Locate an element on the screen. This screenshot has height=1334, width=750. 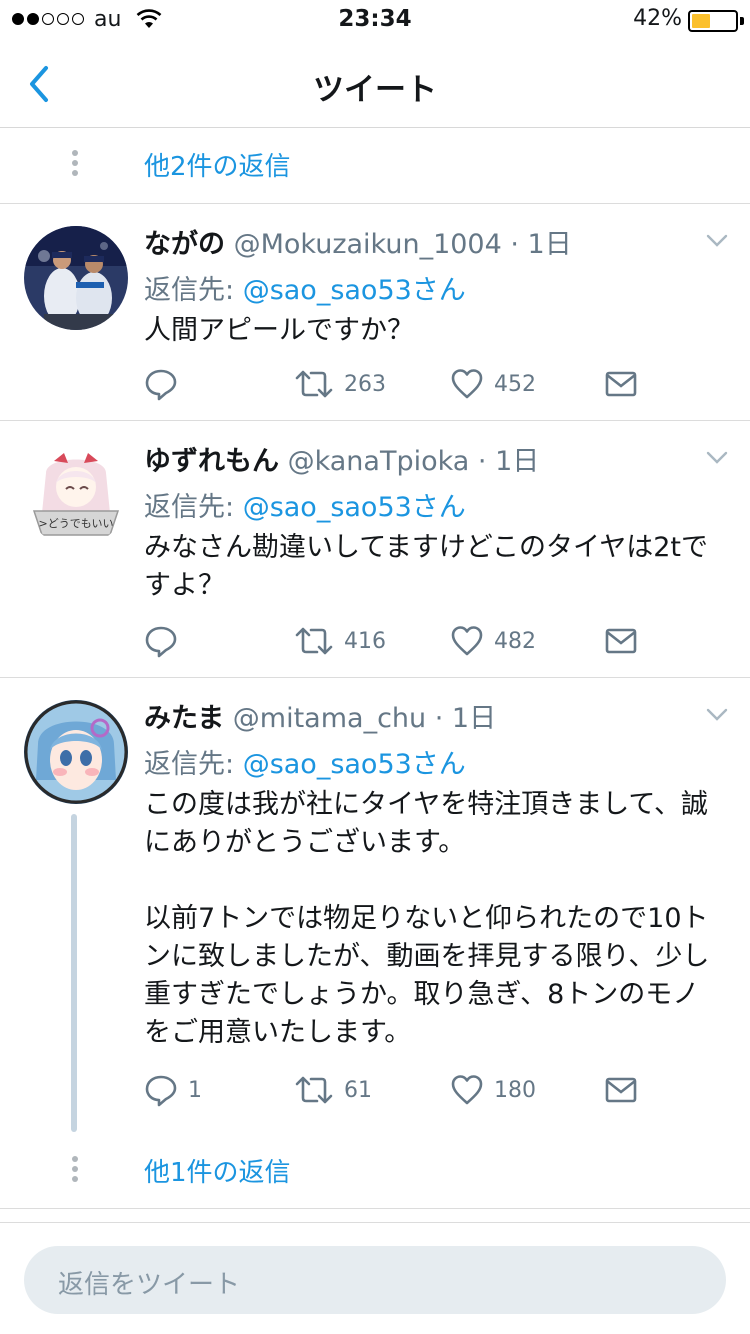
tweet-actions: 416 482 is located at coordinates (394, 643).